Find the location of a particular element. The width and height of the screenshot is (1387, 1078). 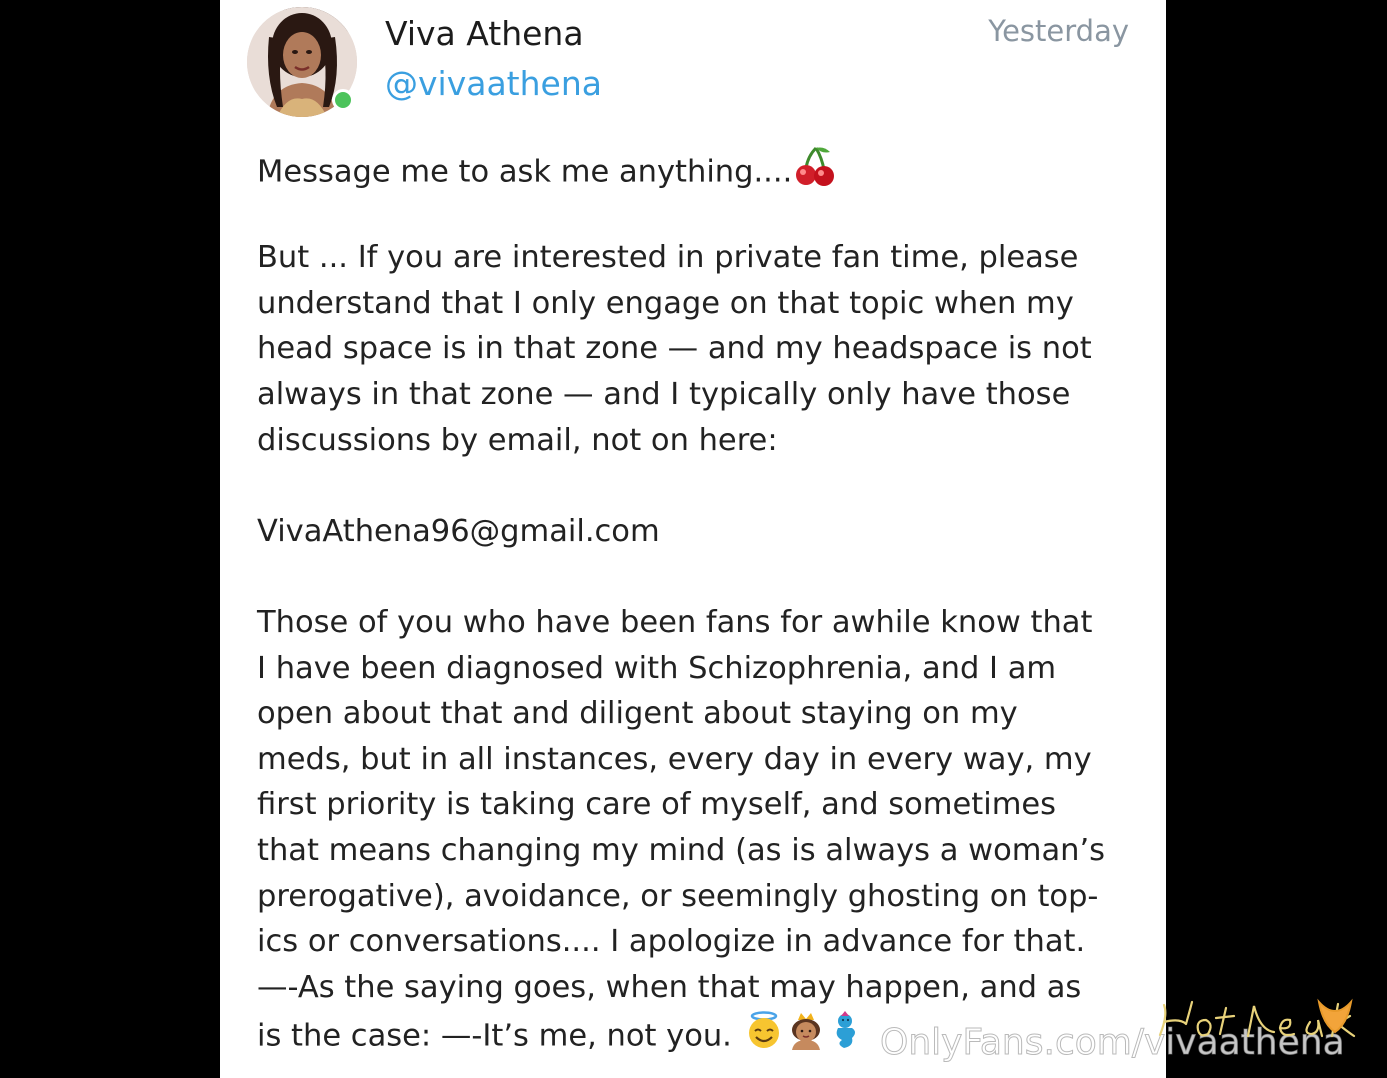

post-line: discussions by email, not on here: is located at coordinates (517, 440).